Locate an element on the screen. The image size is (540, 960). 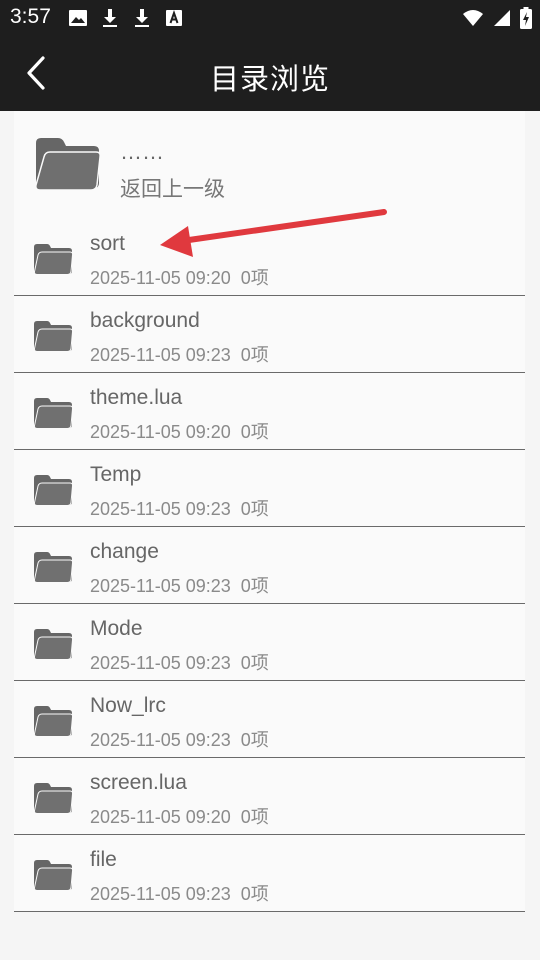
folder-row: screen.lua 2025-11-05 09:20 0项 is located at coordinates (269, 796).